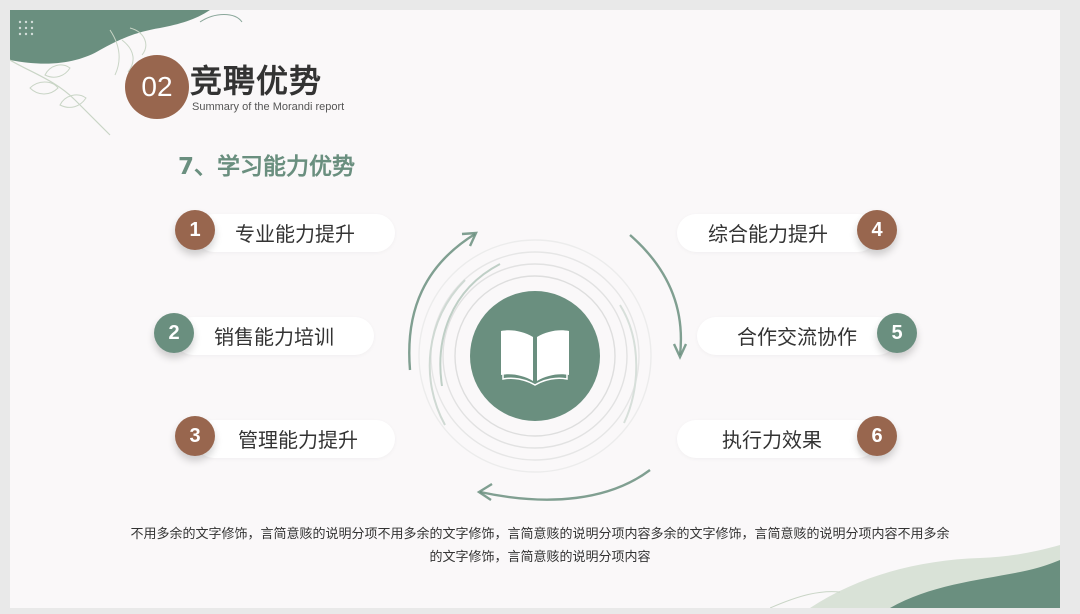  Describe the element at coordinates (797, 337) in the screenshot. I see `item-label-5: 合作交流协作` at that location.